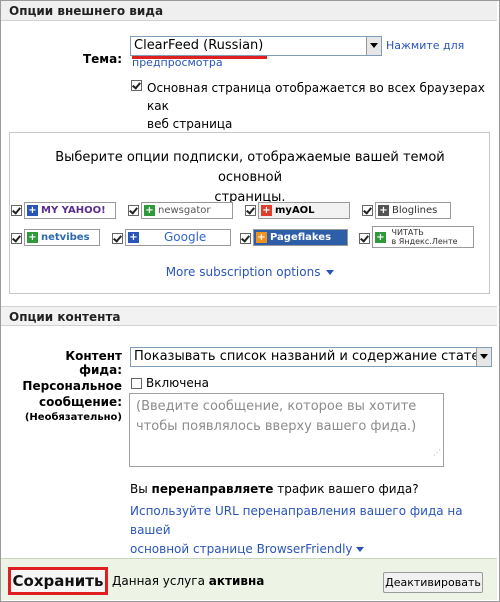 The width and height of the screenshot is (500, 602). What do you see at coordinates (80, 402) in the screenshot?
I see `personal-label-line-2: сообщение:` at bounding box center [80, 402].